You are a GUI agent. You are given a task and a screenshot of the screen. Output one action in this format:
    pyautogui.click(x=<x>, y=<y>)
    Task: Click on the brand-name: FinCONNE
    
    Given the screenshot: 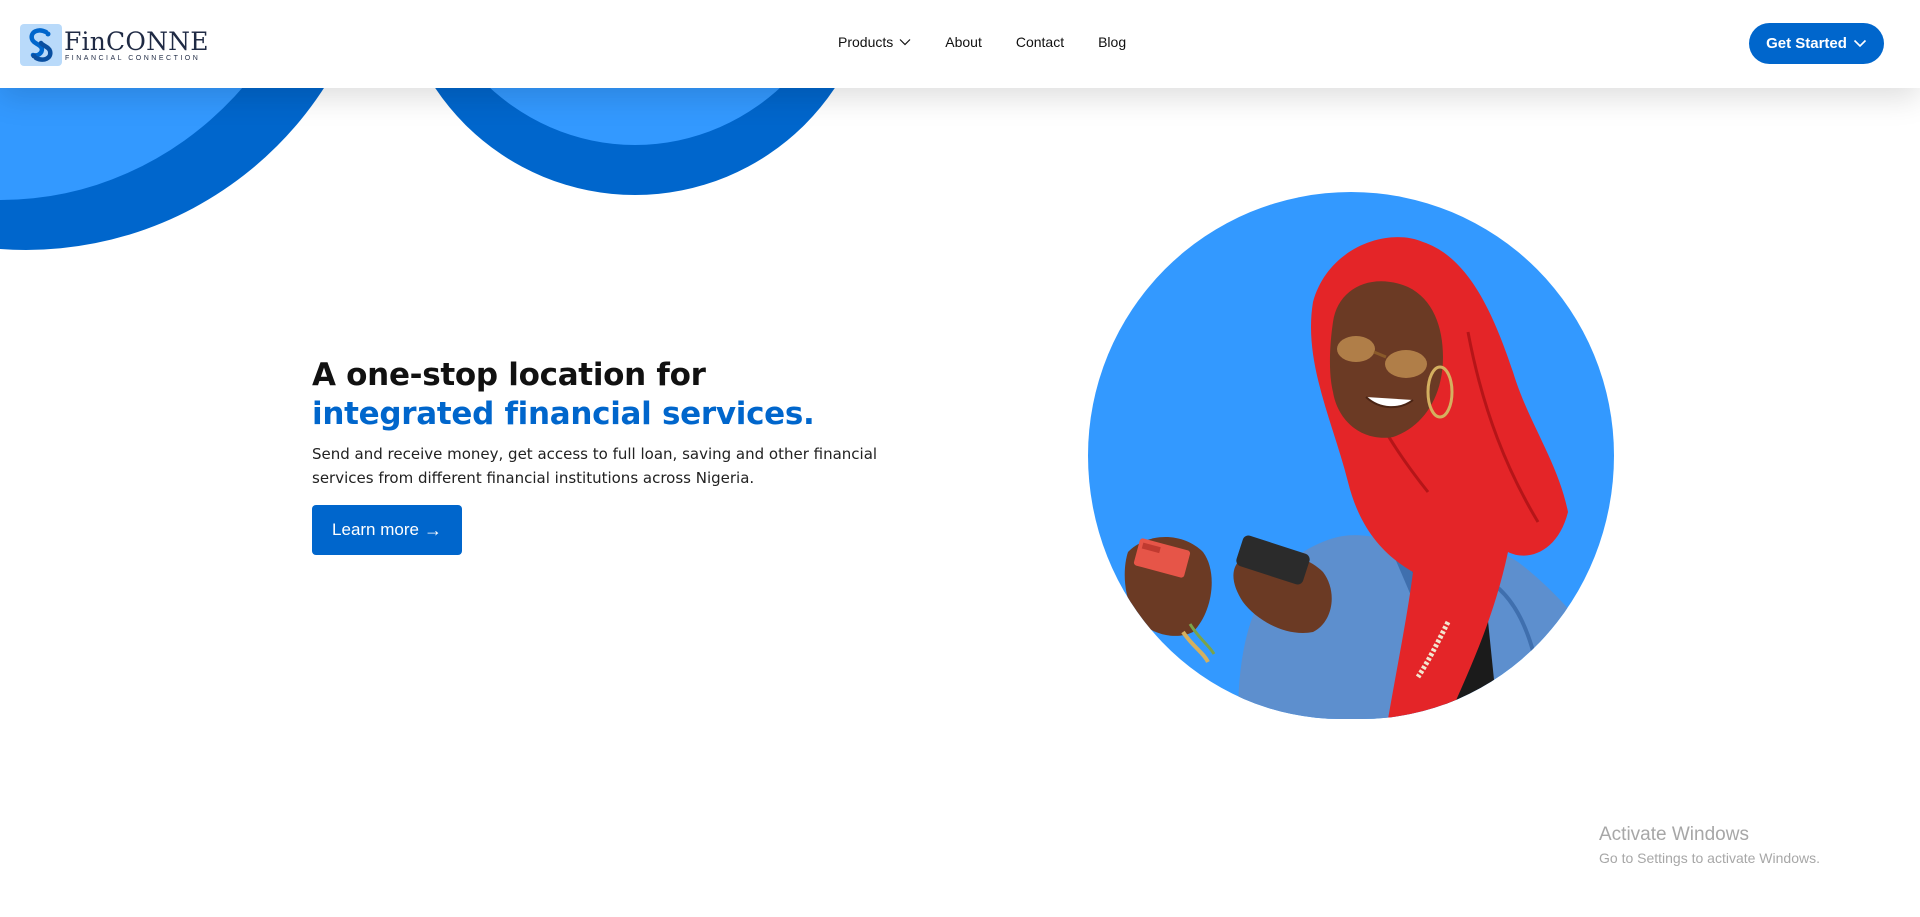 What is the action you would take?
    pyautogui.click(x=136, y=41)
    